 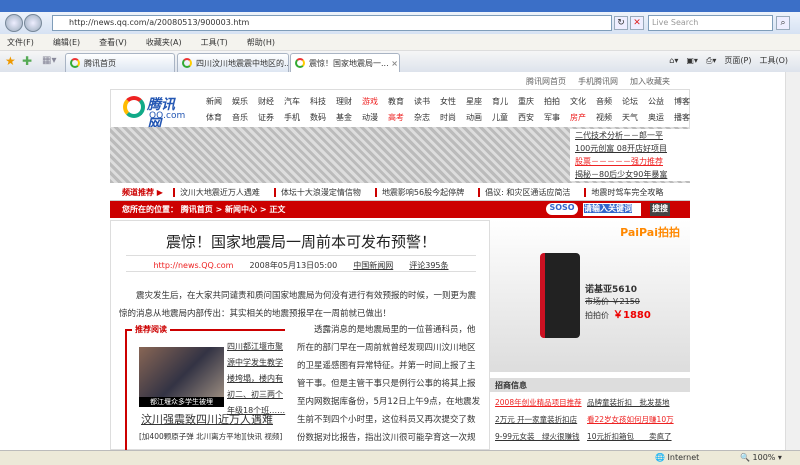 I want to click on nav-link: 育儿, so click(x=505, y=101).